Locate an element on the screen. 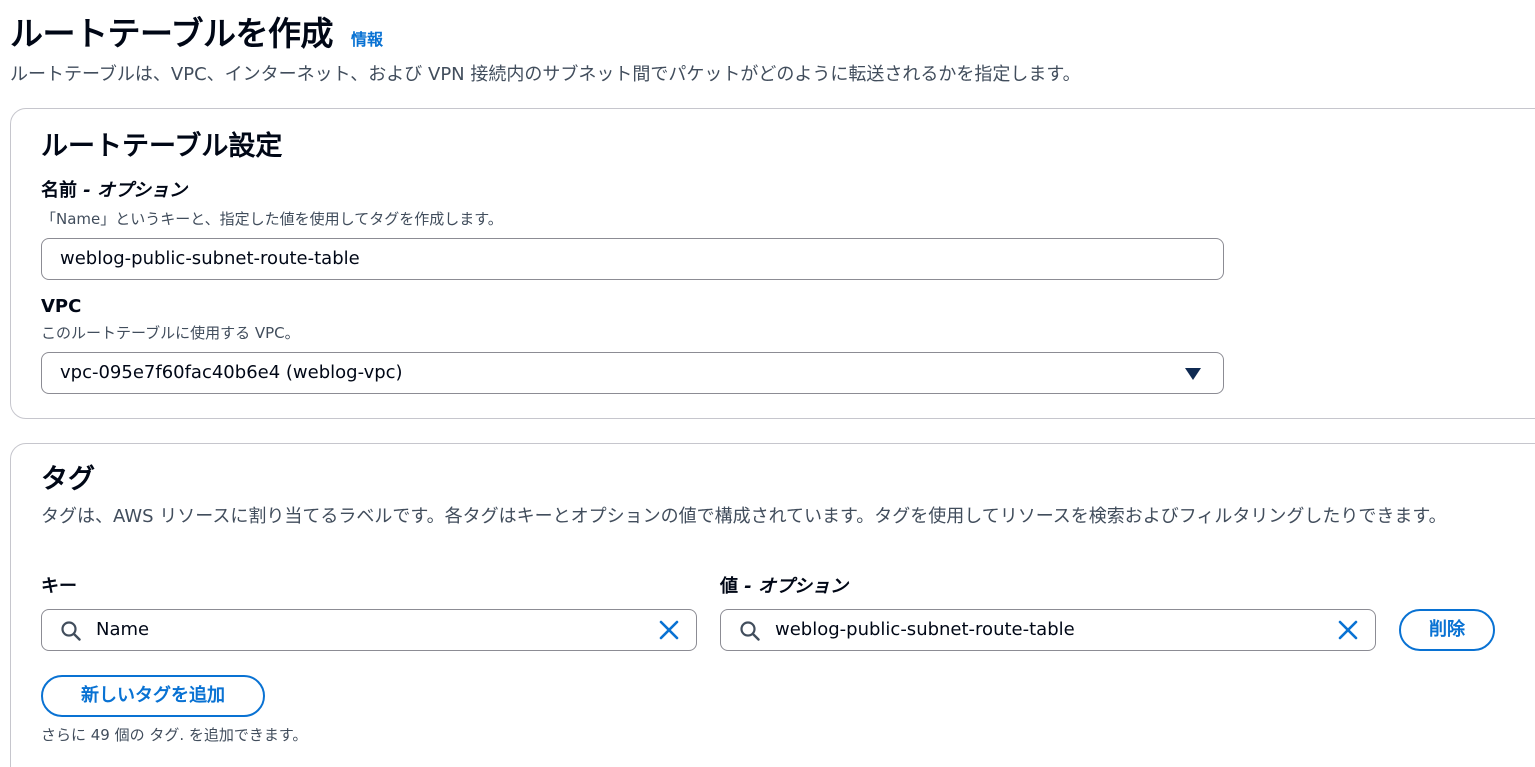 Image resolution: width=1535 pixels, height=767 pixels. add-tag-button: 新しいタグを追加 is located at coordinates (153, 696).